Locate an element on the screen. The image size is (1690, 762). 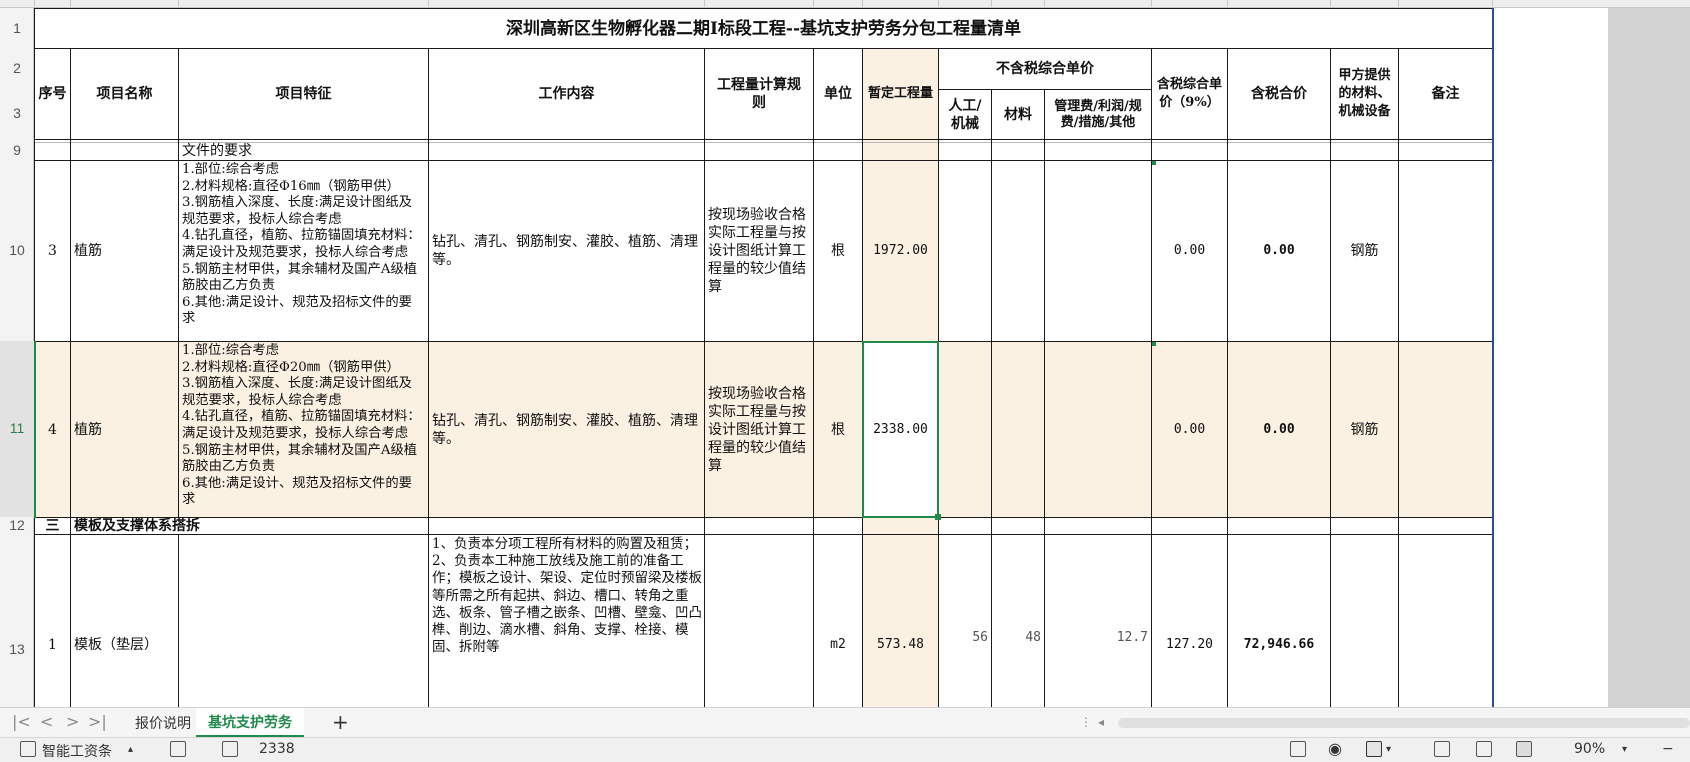
first-sheet-icon: |< is located at coordinates (21, 721).